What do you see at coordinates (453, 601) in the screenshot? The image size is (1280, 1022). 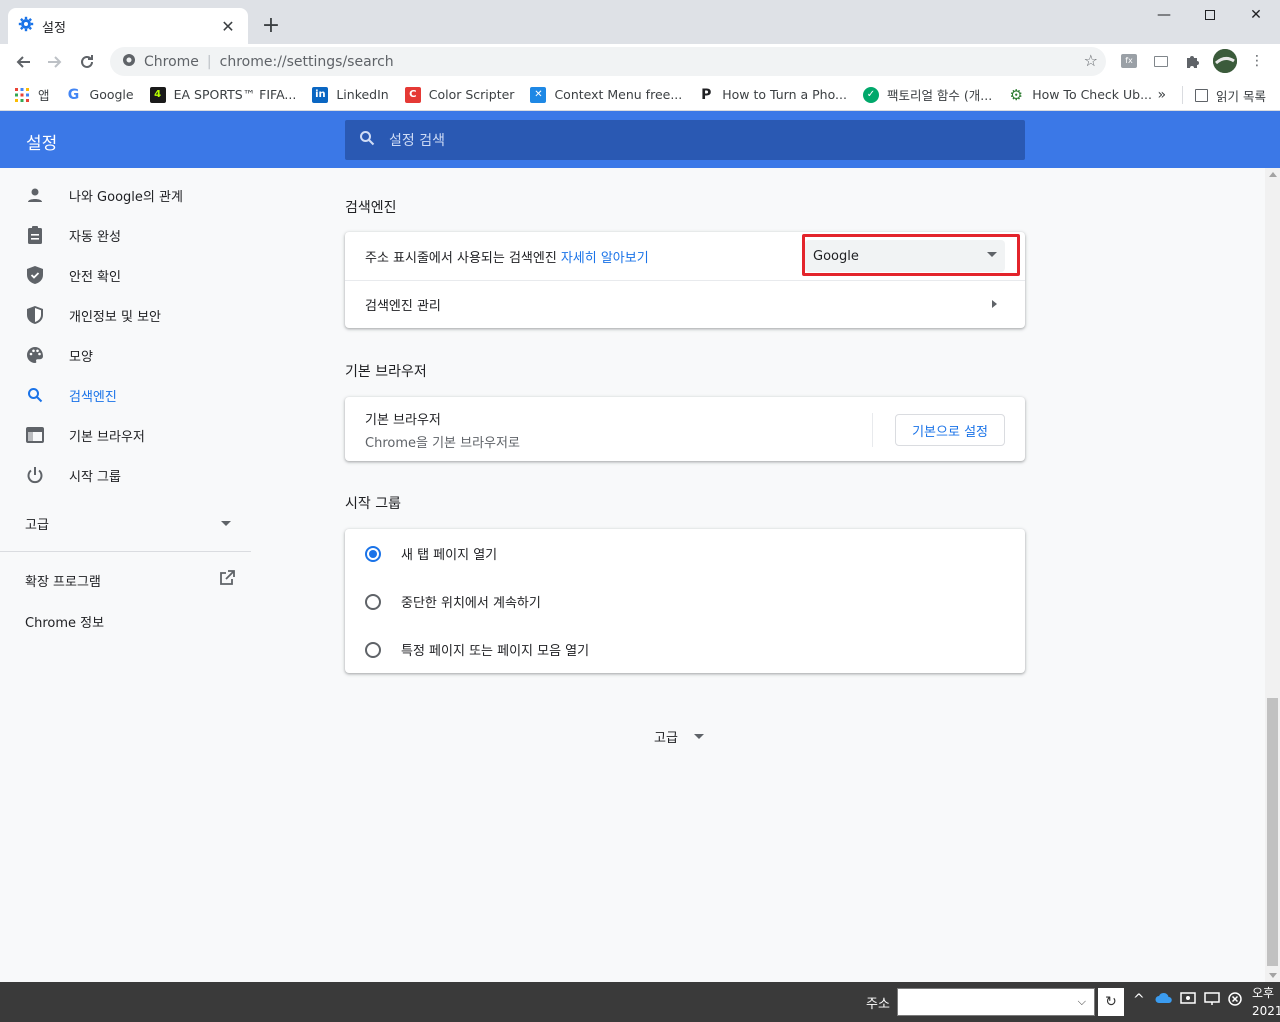 I see `startup-option-continue: 중단한 위치에서 계속하기` at bounding box center [453, 601].